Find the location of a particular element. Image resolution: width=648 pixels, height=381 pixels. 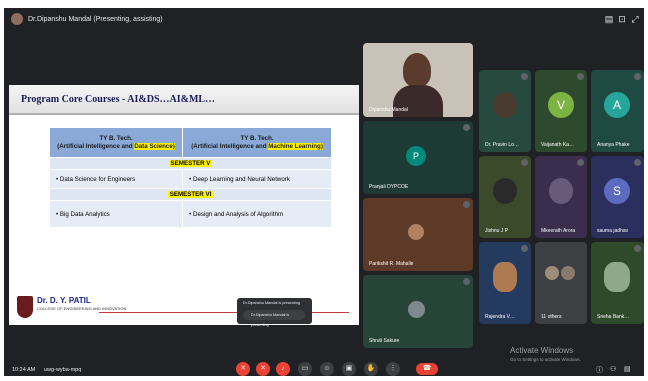

vaijanath-avatar: V is located at coordinates (561, 105).